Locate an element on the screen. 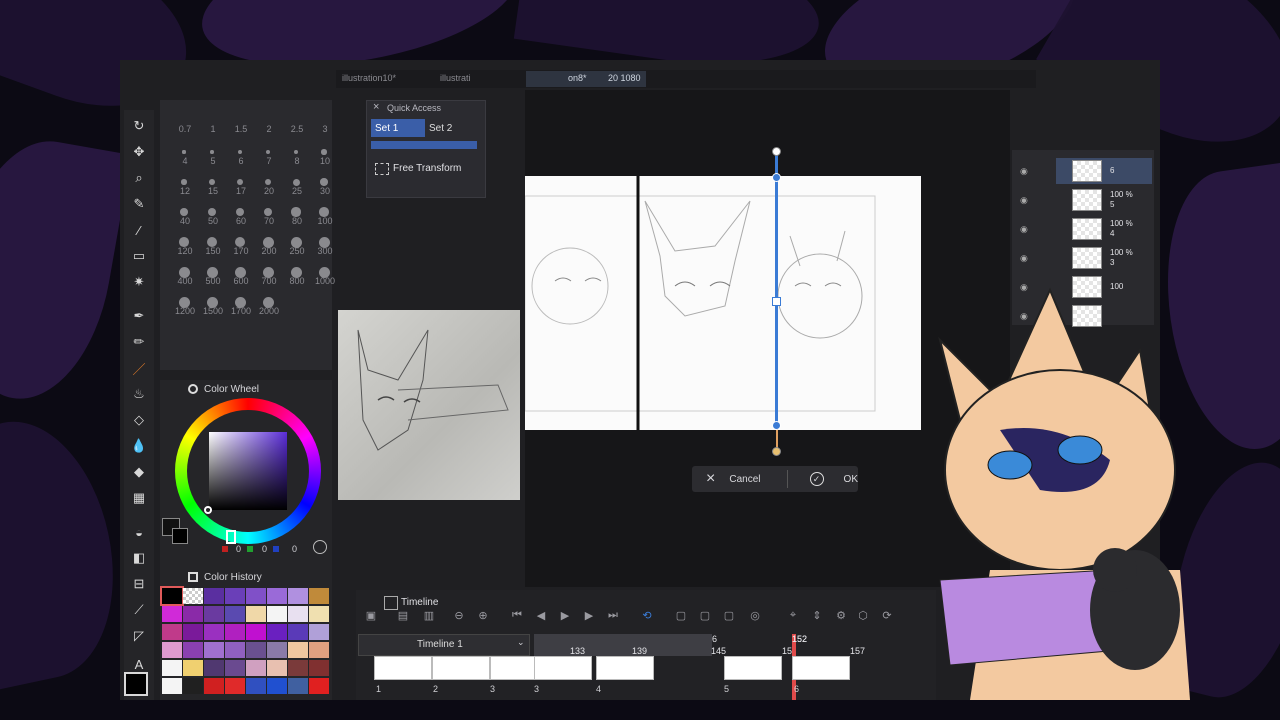 The width and height of the screenshot is (1280, 720). timeline-selector: Timeline 1 ⌄ is located at coordinates (444, 645).